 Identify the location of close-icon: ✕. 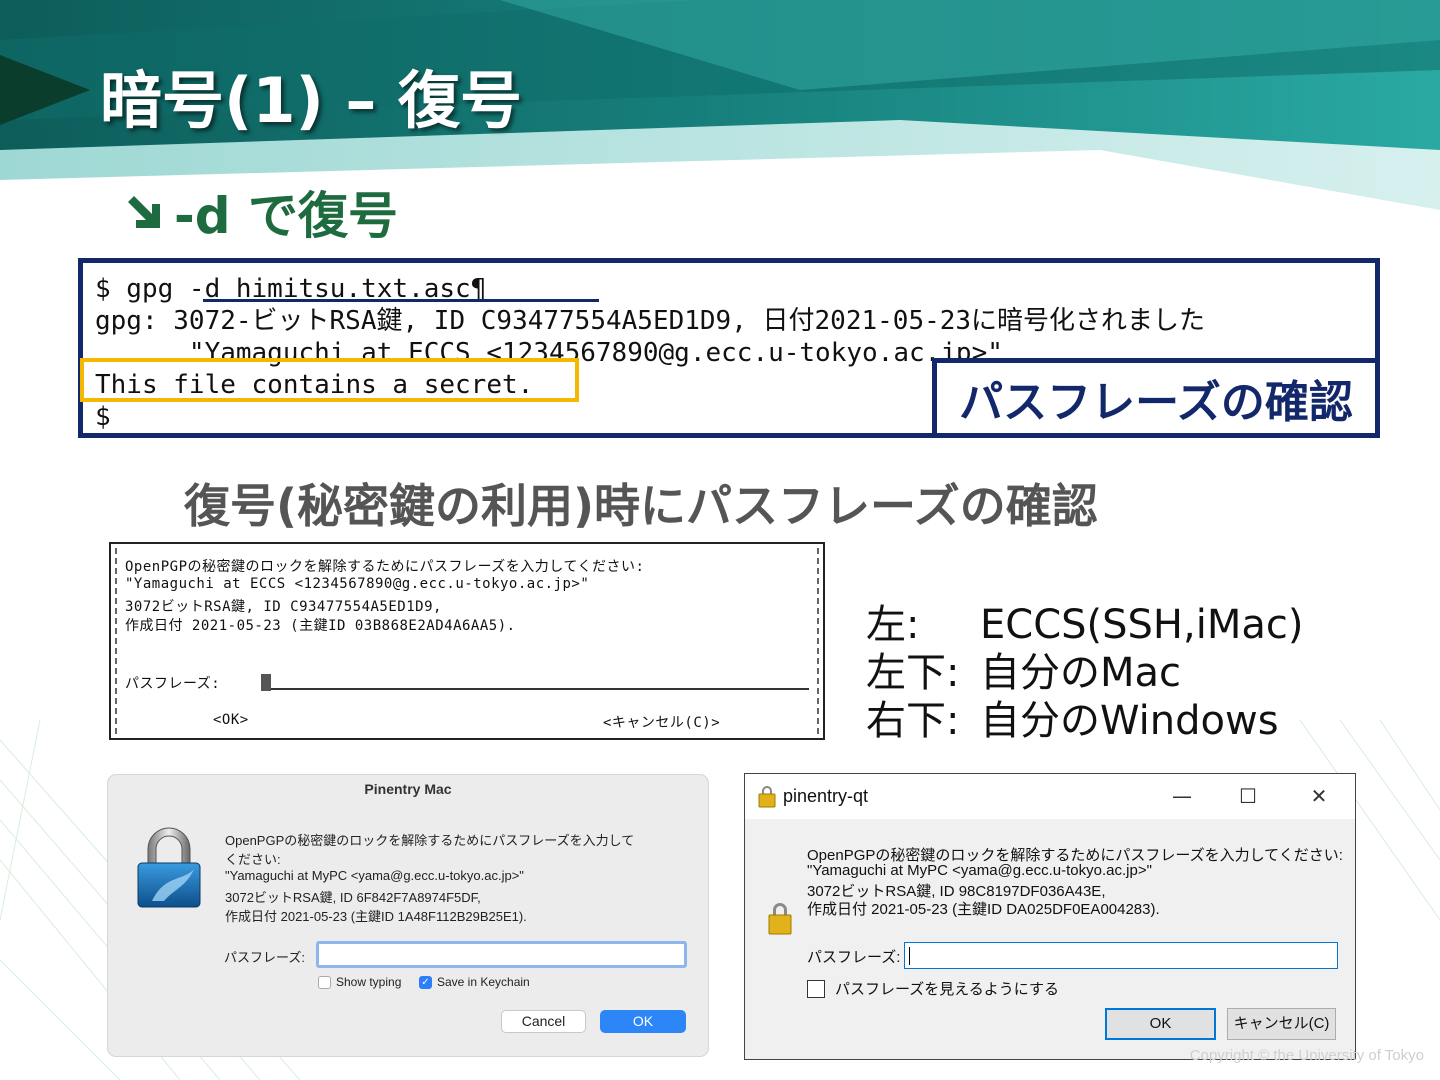
(1319, 796).